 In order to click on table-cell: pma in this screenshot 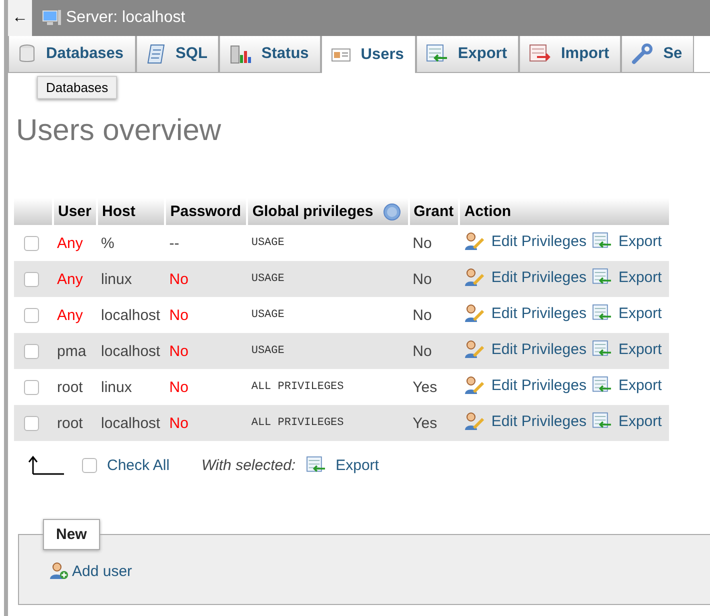, I will do `click(75, 351)`.